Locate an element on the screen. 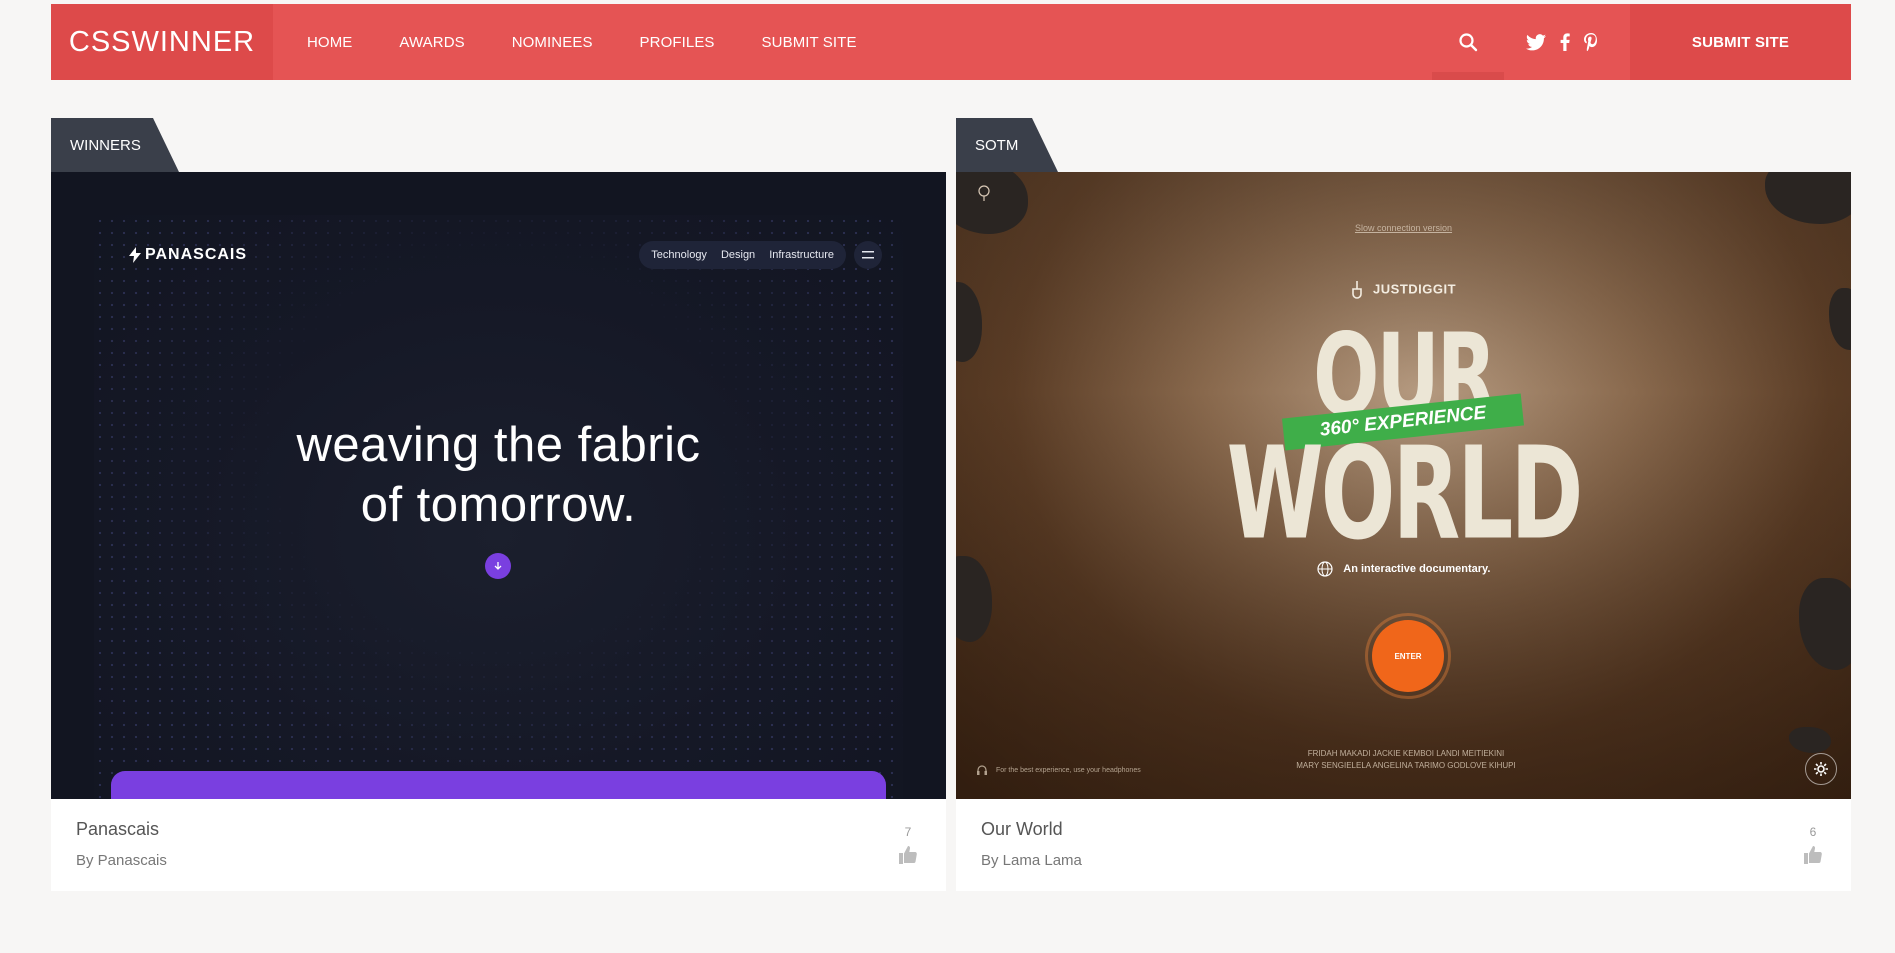 This screenshot has height=953, width=1895. panascais-brand-text: PANASCAIS is located at coordinates (196, 254).